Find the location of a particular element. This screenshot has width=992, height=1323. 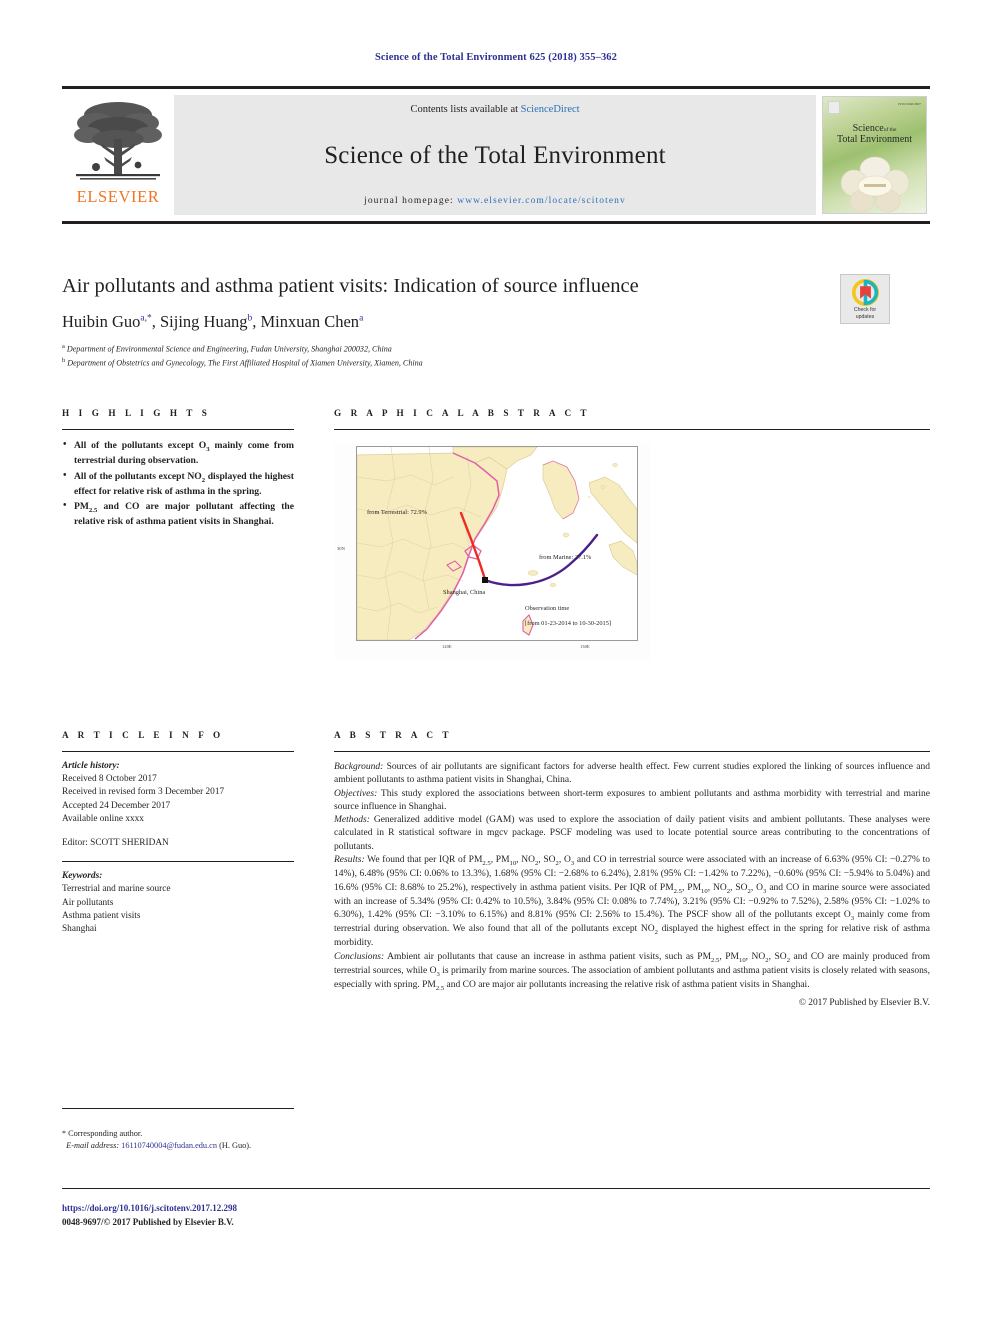

keywords-label: Keywords: is located at coordinates (82, 876).